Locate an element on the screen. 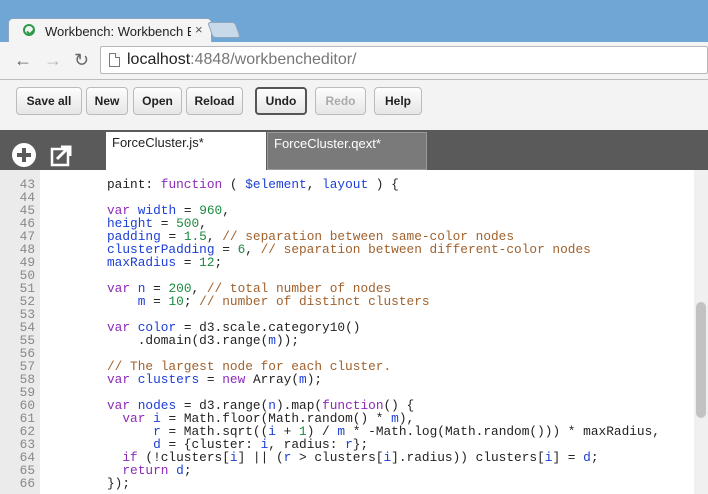  export-icon is located at coordinates (62, 155).